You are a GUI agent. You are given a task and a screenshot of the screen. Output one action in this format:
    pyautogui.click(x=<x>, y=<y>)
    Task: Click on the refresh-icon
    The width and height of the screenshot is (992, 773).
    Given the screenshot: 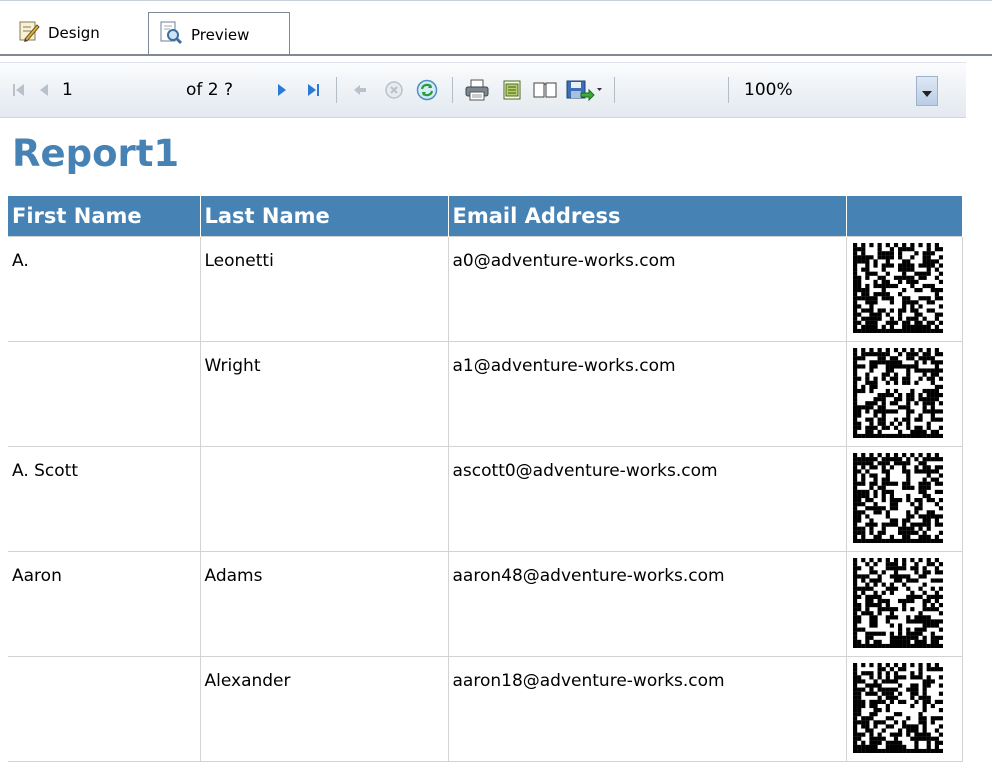 What is the action you would take?
    pyautogui.click(x=427, y=90)
    